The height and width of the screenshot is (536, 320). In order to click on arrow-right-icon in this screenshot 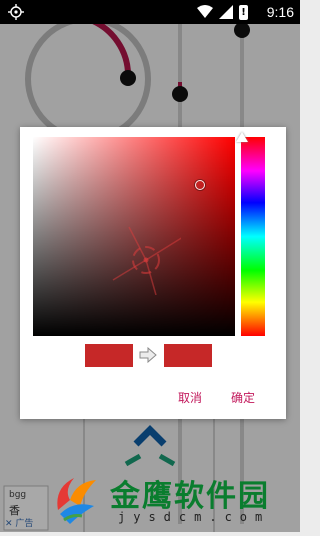, I will do `click(148, 355)`.